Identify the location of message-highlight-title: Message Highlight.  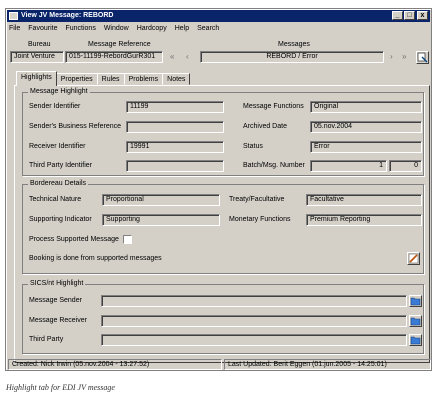
(59, 91).